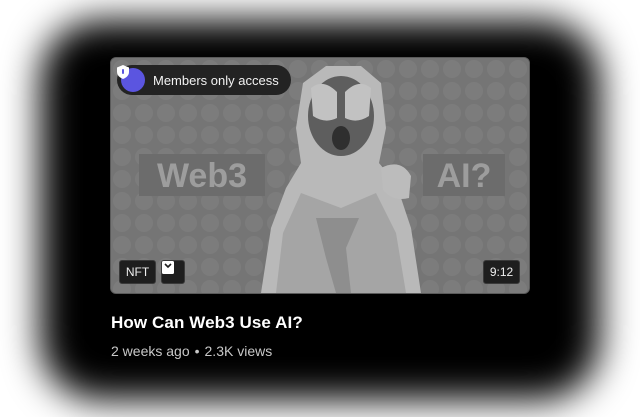  What do you see at coordinates (216, 80) in the screenshot?
I see `members-only-label: Members only access` at bounding box center [216, 80].